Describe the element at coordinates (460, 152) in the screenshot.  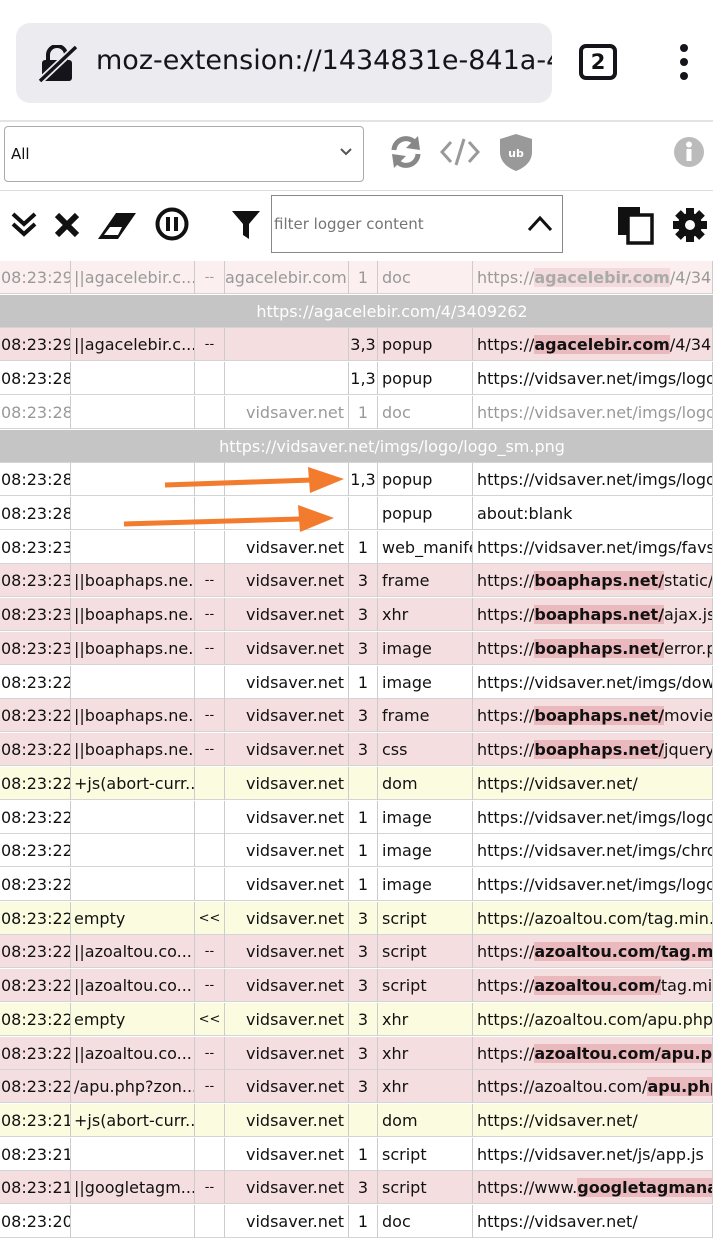
I see `code-icon` at that location.